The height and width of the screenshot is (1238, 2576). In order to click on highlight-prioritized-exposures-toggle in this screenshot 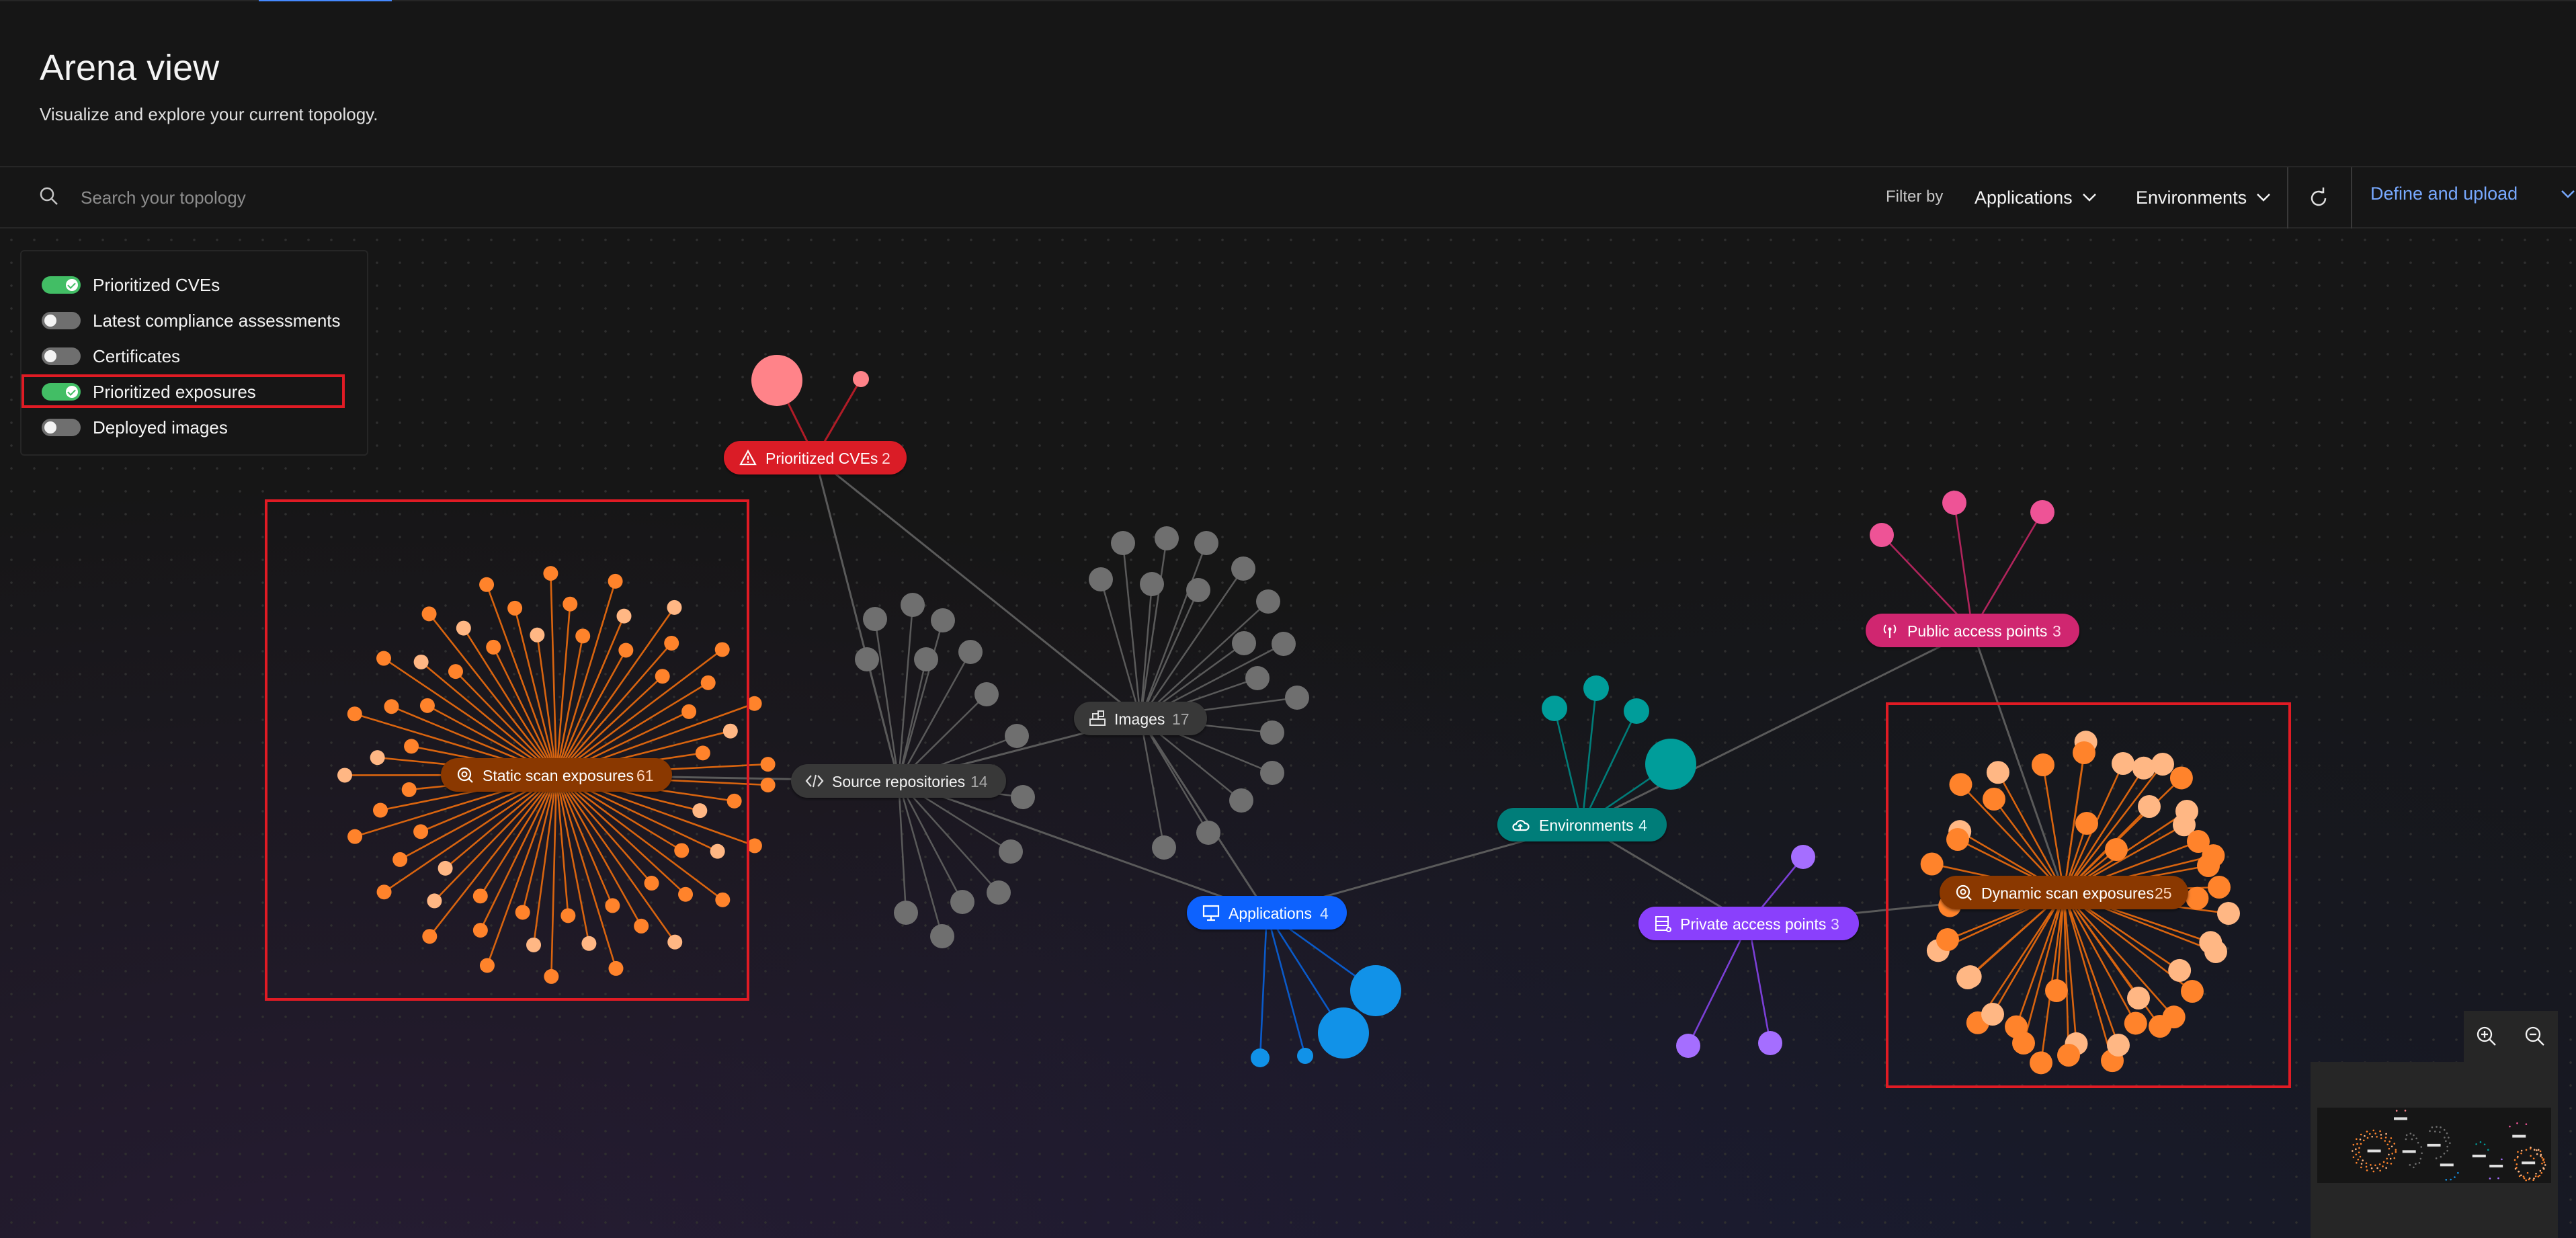, I will do `click(183, 391)`.